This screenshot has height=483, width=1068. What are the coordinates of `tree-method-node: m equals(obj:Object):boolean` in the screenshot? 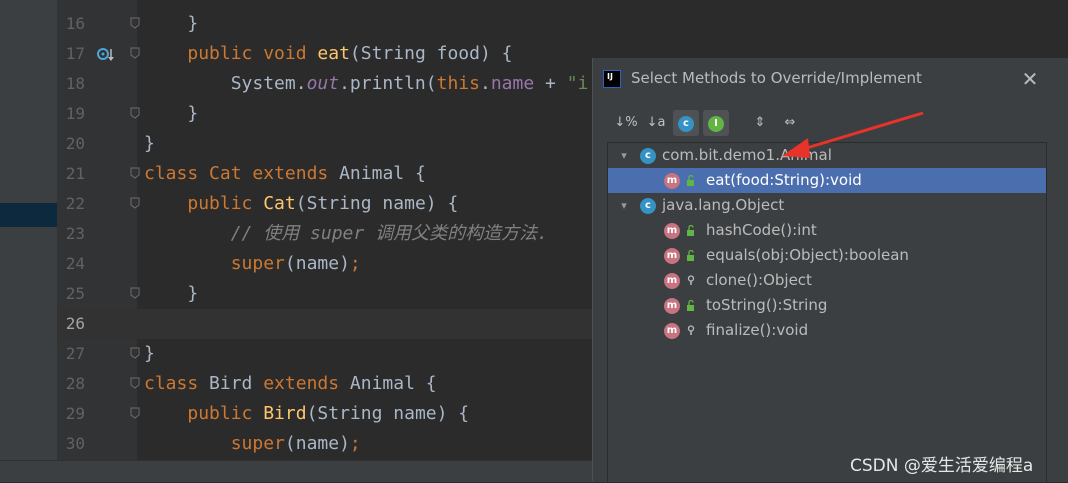 It's located at (827, 255).